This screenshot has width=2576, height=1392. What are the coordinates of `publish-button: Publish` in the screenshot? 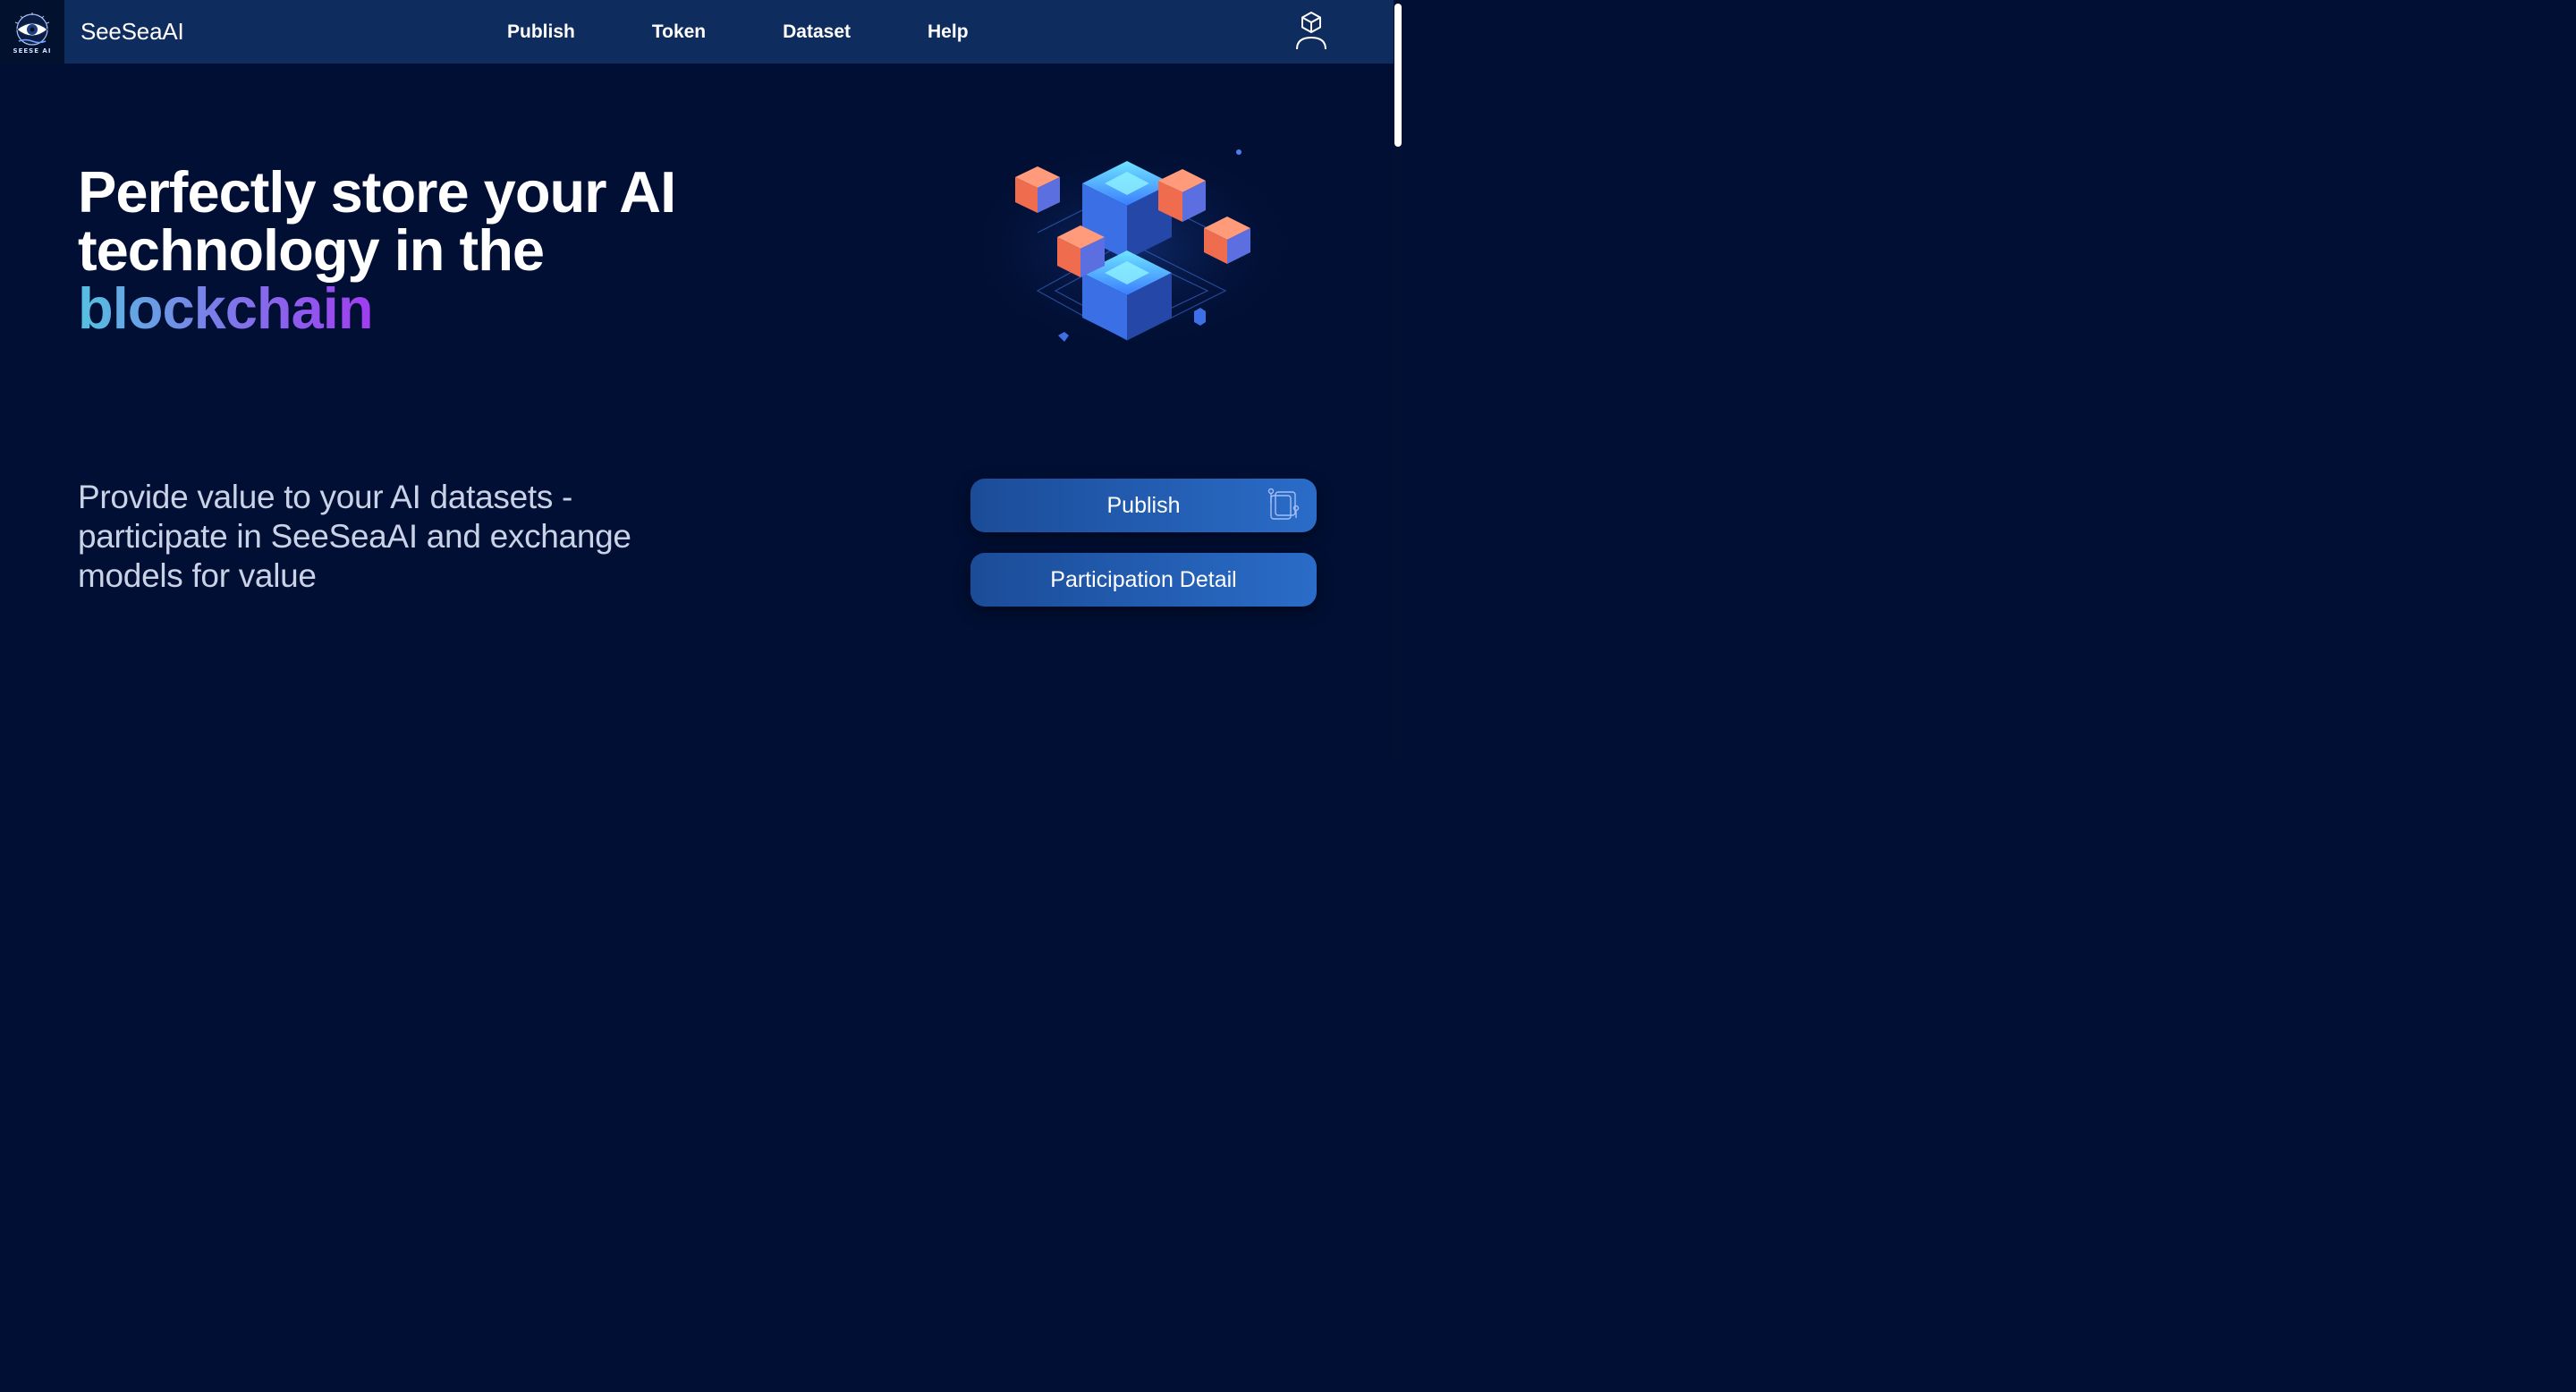 It's located at (1143, 505).